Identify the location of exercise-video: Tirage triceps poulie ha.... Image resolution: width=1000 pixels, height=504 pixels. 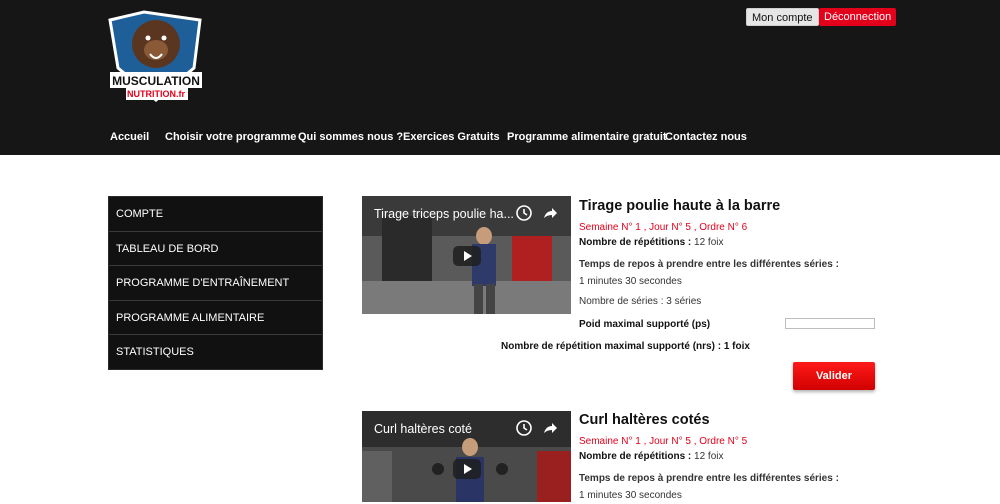
(466, 255).